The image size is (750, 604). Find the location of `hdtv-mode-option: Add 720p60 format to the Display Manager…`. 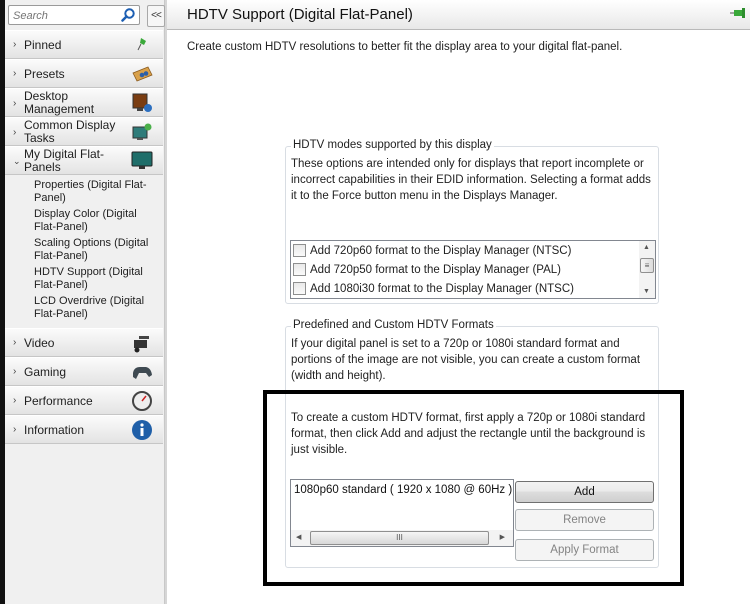

hdtv-mode-option: Add 720p60 format to the Display Manager… is located at coordinates (432, 250).